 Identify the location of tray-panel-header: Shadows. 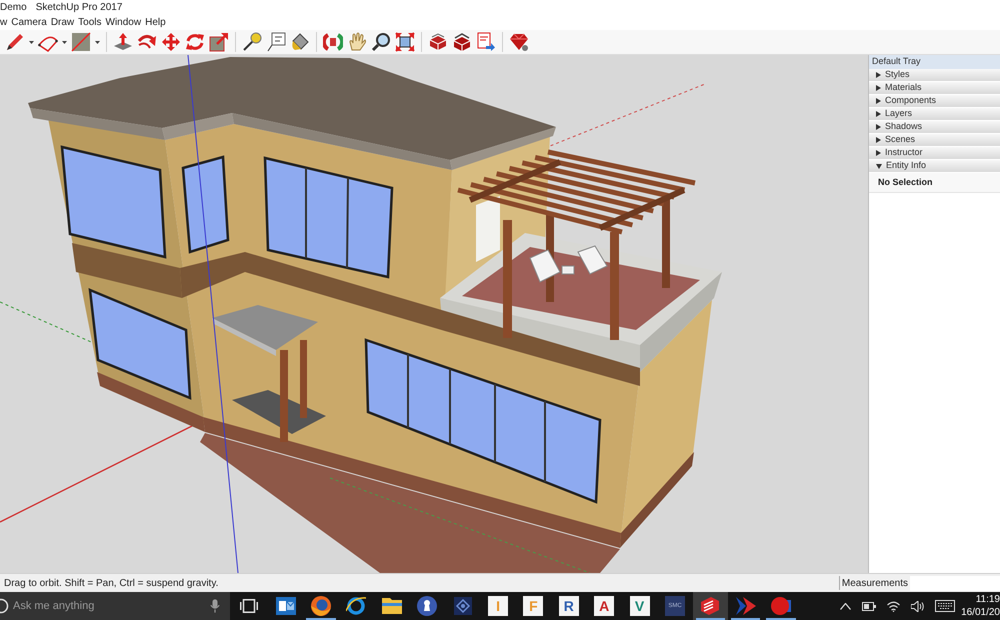
(934, 127).